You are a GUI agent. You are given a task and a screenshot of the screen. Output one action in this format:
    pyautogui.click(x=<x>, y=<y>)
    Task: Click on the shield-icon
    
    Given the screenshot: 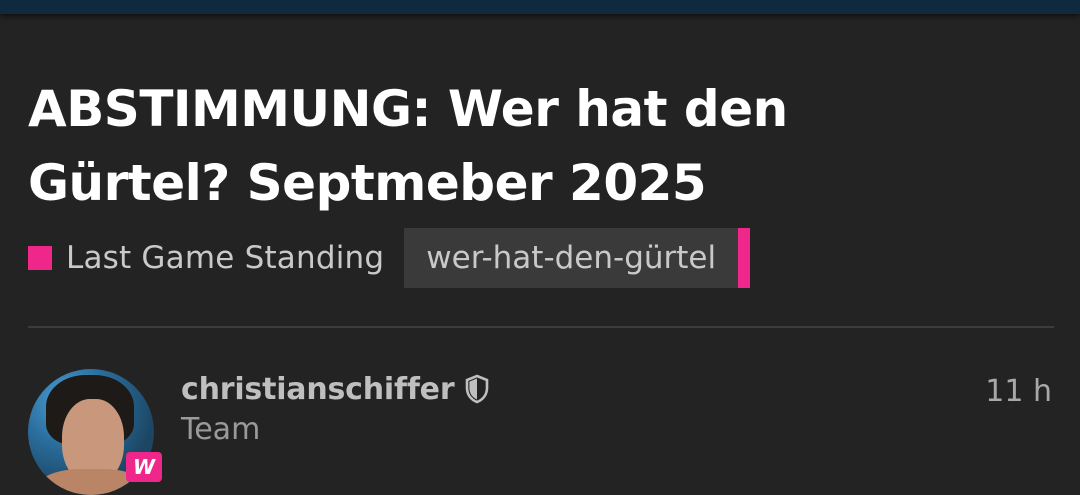 What is the action you would take?
    pyautogui.click(x=477, y=389)
    